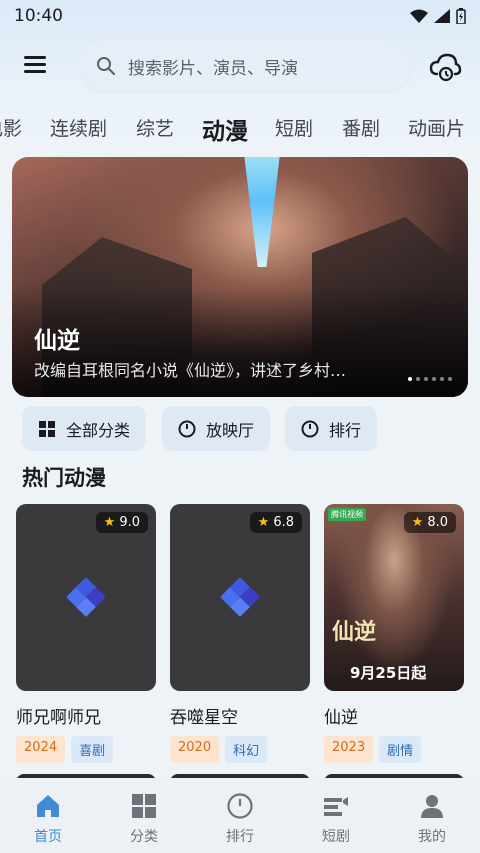  I want to click on cloud-sync-icon, so click(445, 67).